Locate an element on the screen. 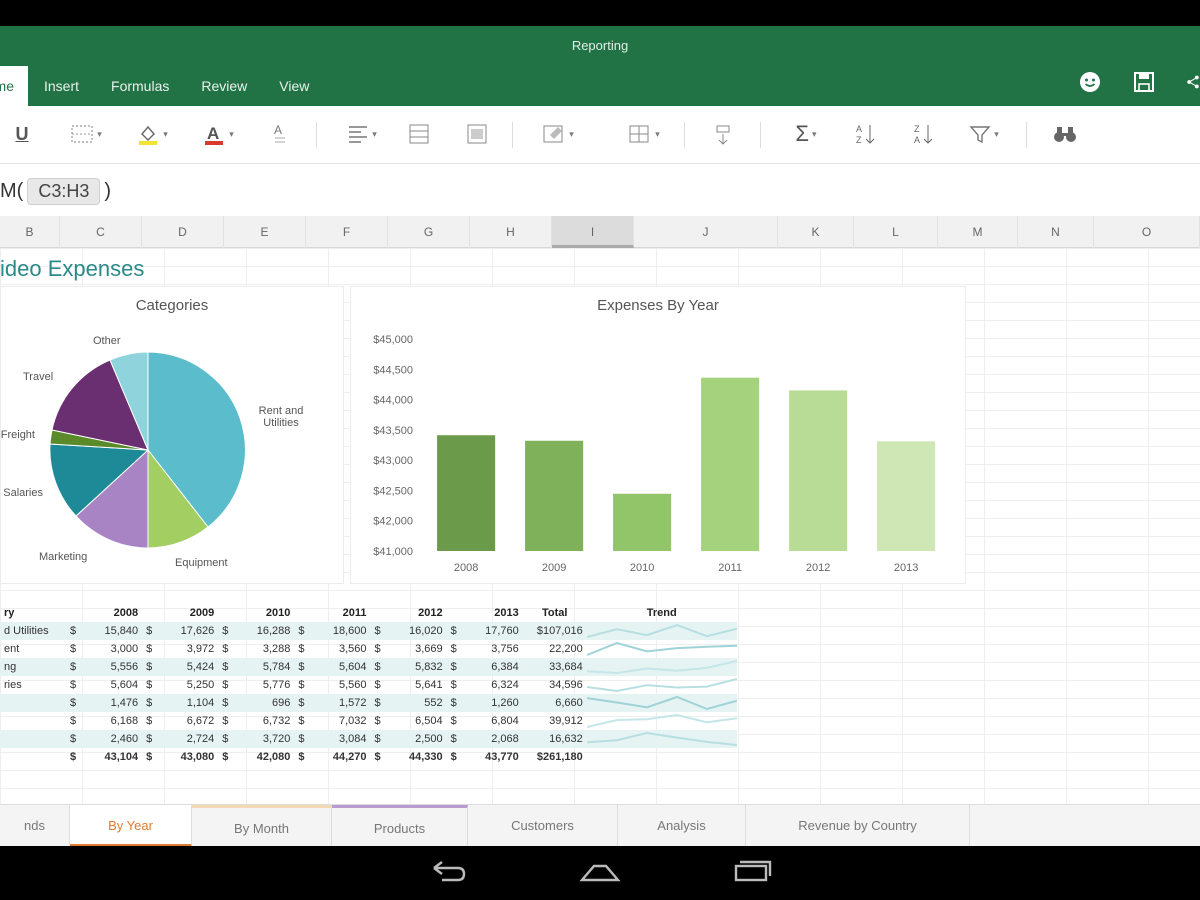 The image size is (1200, 900). back-icon is located at coordinates (448, 873).